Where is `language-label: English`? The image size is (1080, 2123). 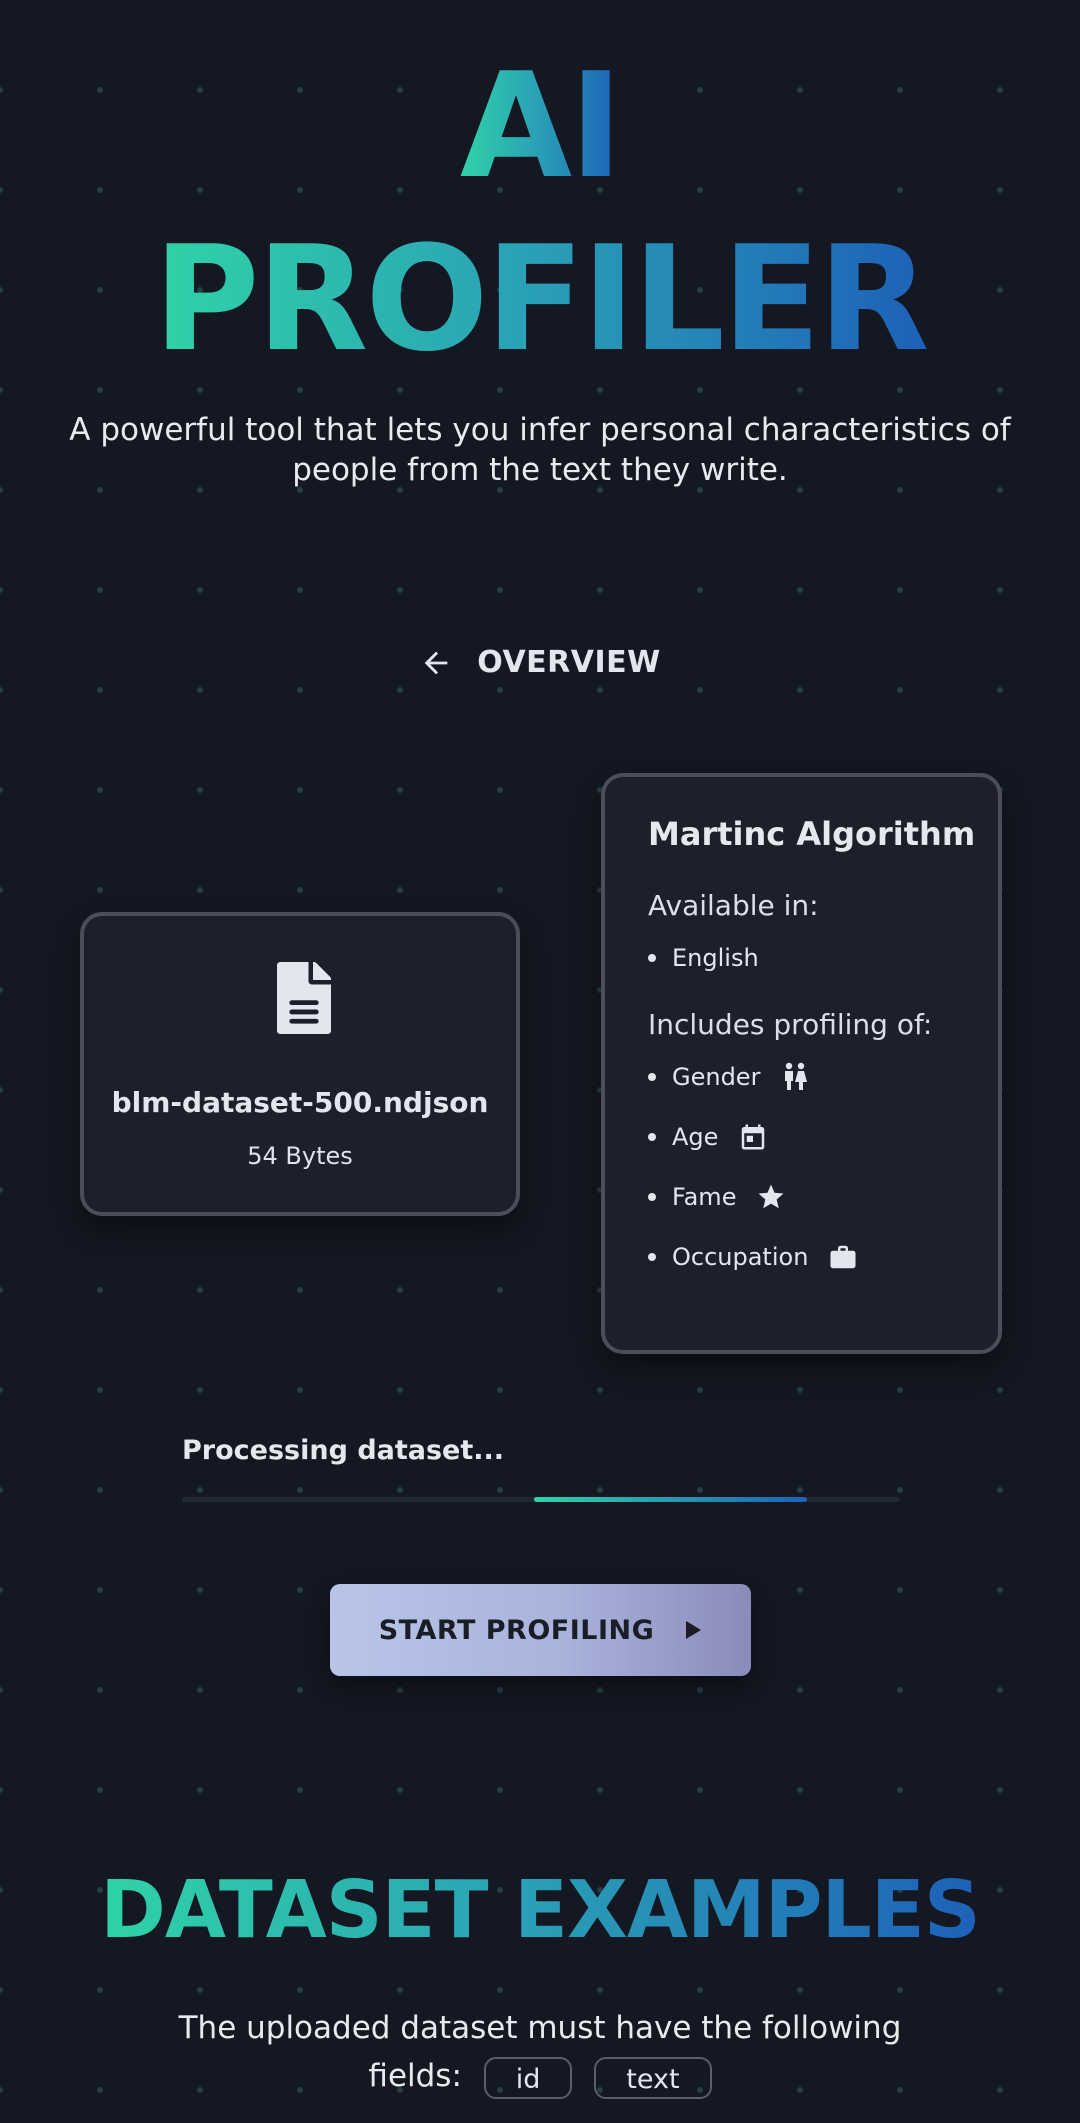 language-label: English is located at coordinates (715, 958).